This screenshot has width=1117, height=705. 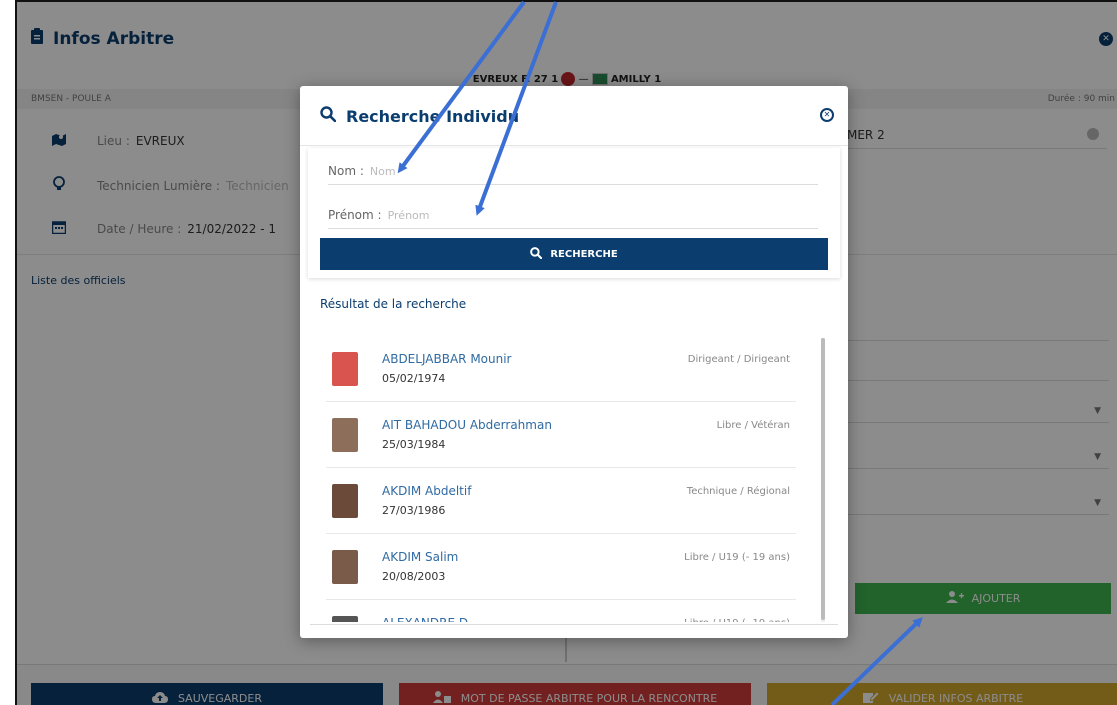 I want to click on results-title: Résultat de la recherche, so click(x=393, y=304).